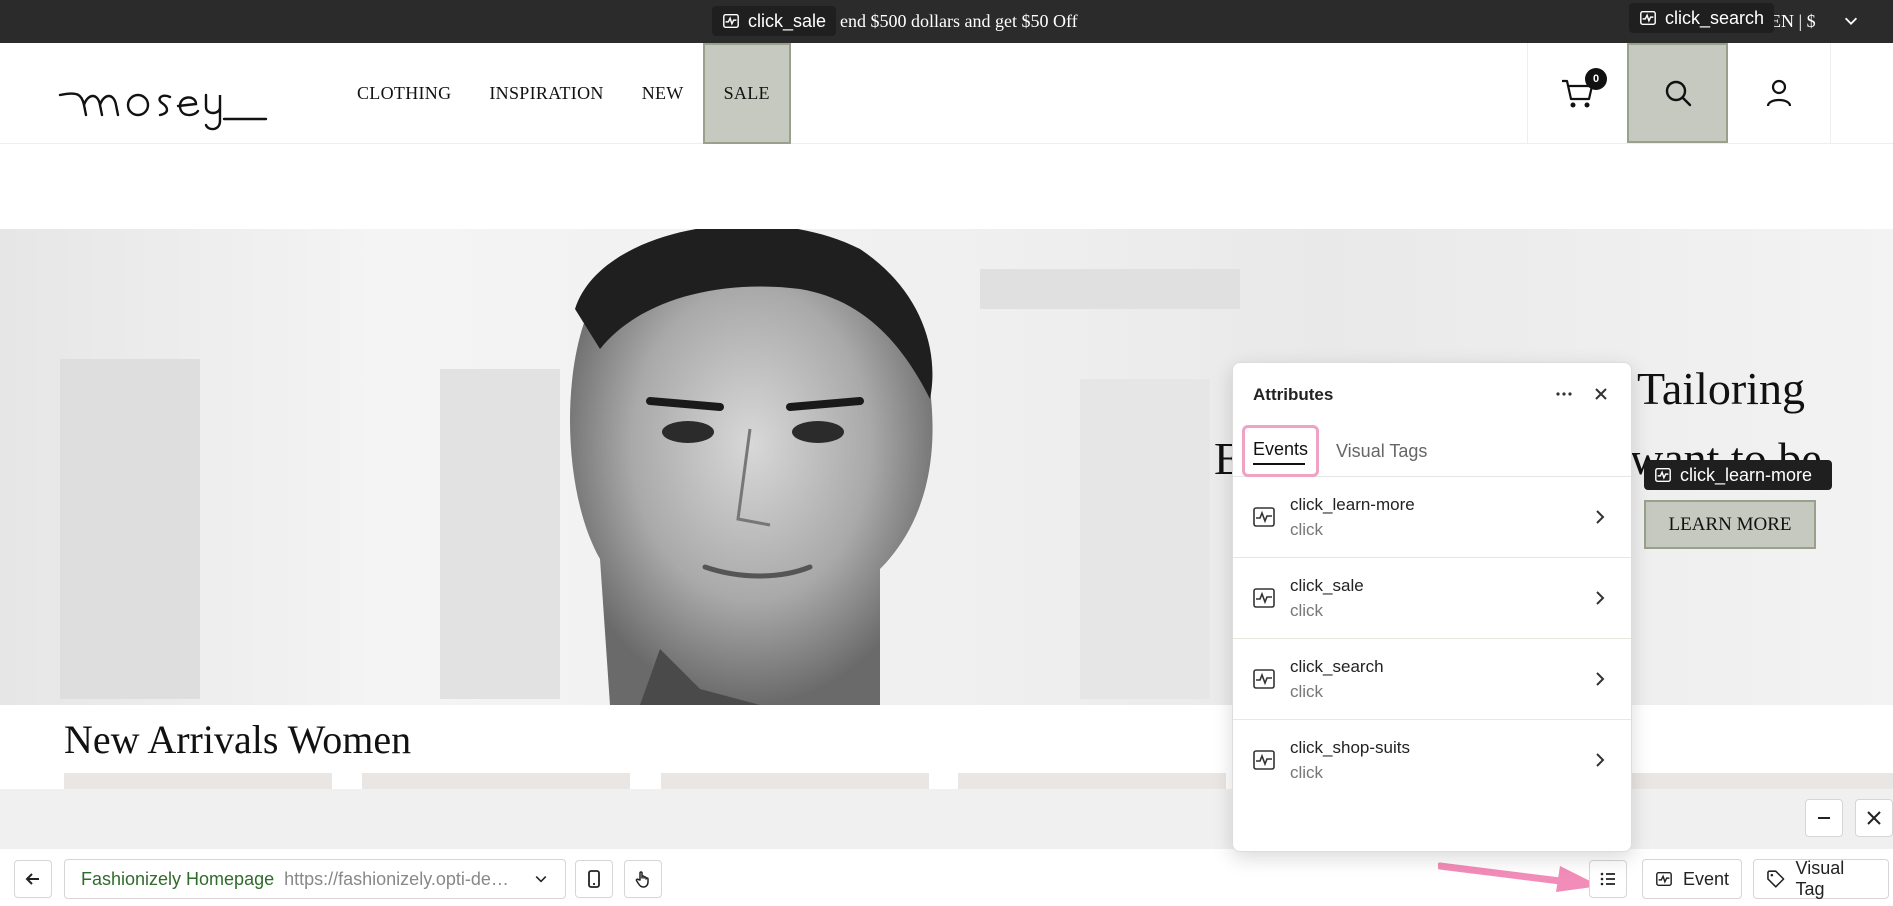 The height and width of the screenshot is (906, 1893). Describe the element at coordinates (1337, 666) in the screenshot. I see `event-name: click_search` at that location.